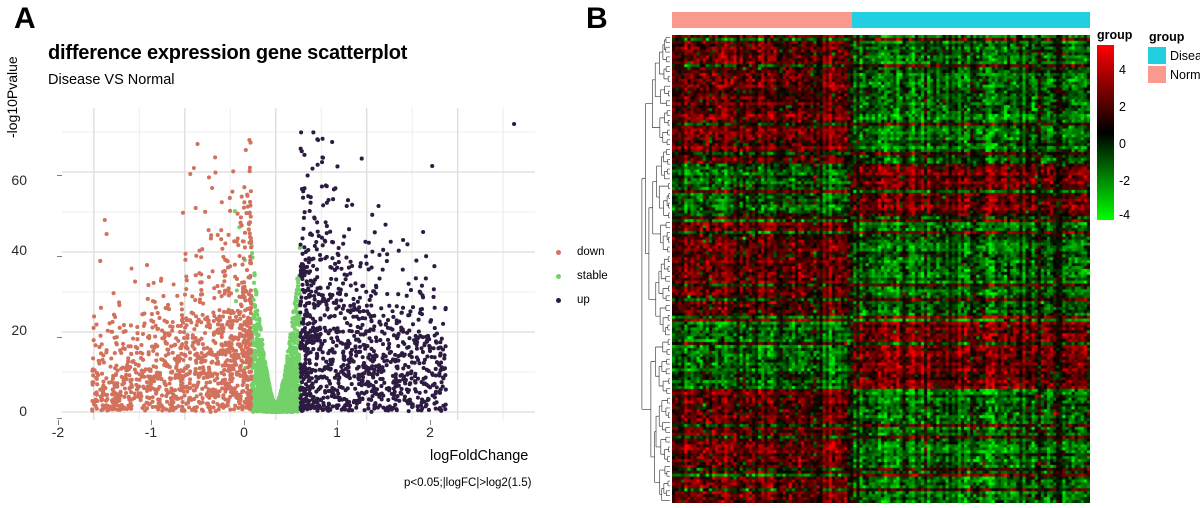 This screenshot has width=1200, height=508. Describe the element at coordinates (58, 432) in the screenshot. I see `x-tick-label-neg2: -2` at that location.